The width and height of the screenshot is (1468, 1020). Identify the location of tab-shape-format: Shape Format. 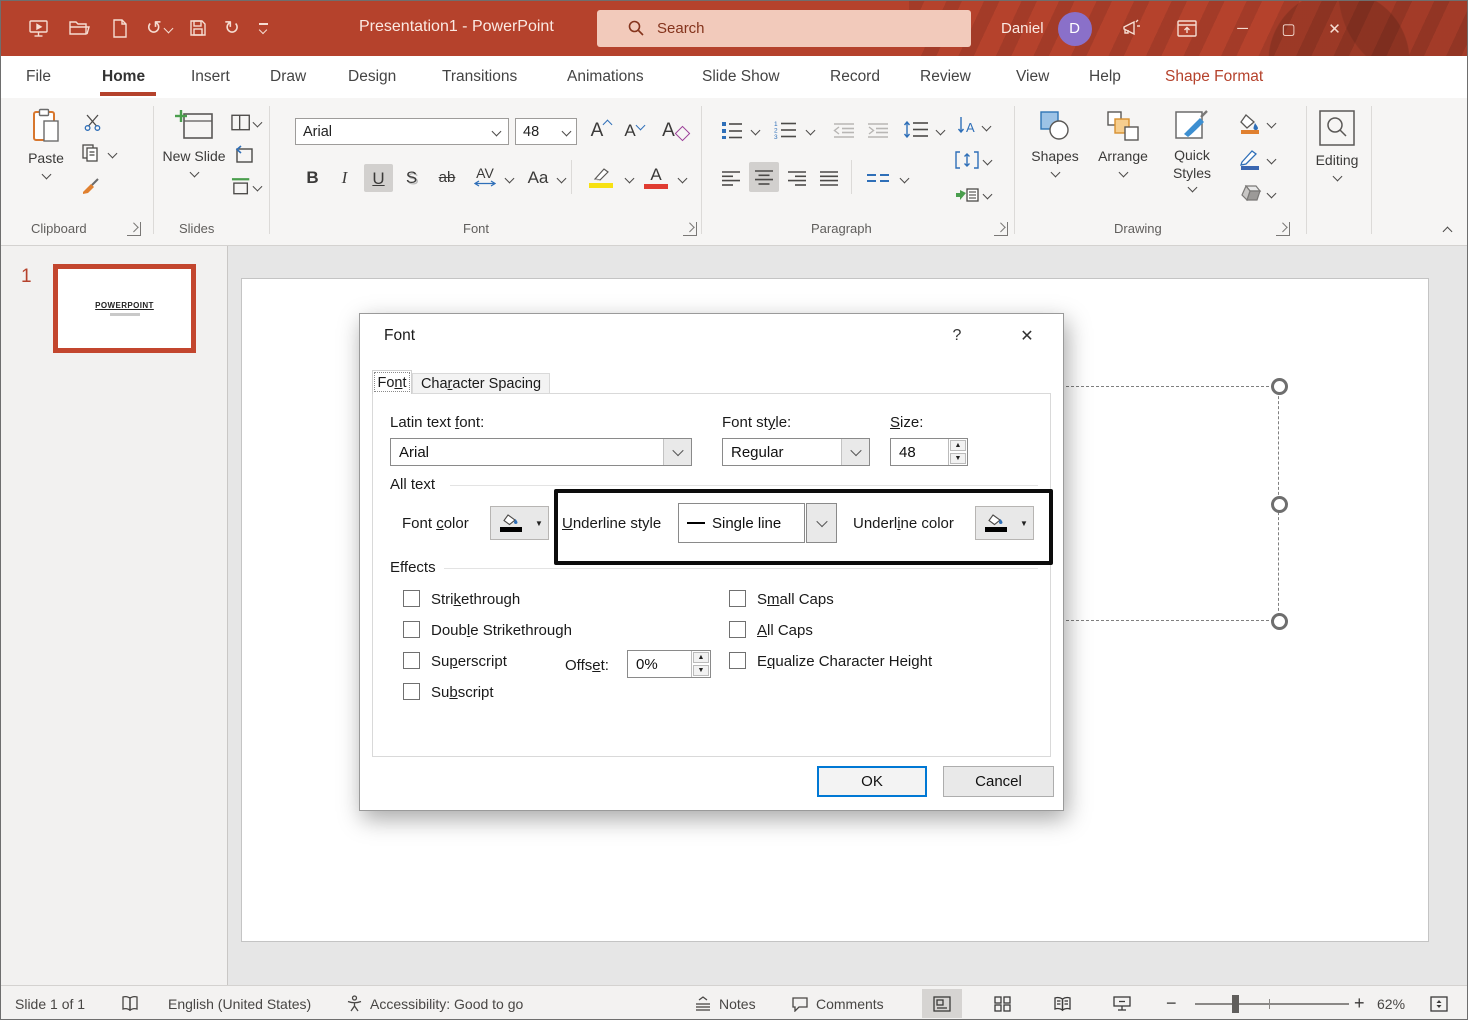
(1214, 77).